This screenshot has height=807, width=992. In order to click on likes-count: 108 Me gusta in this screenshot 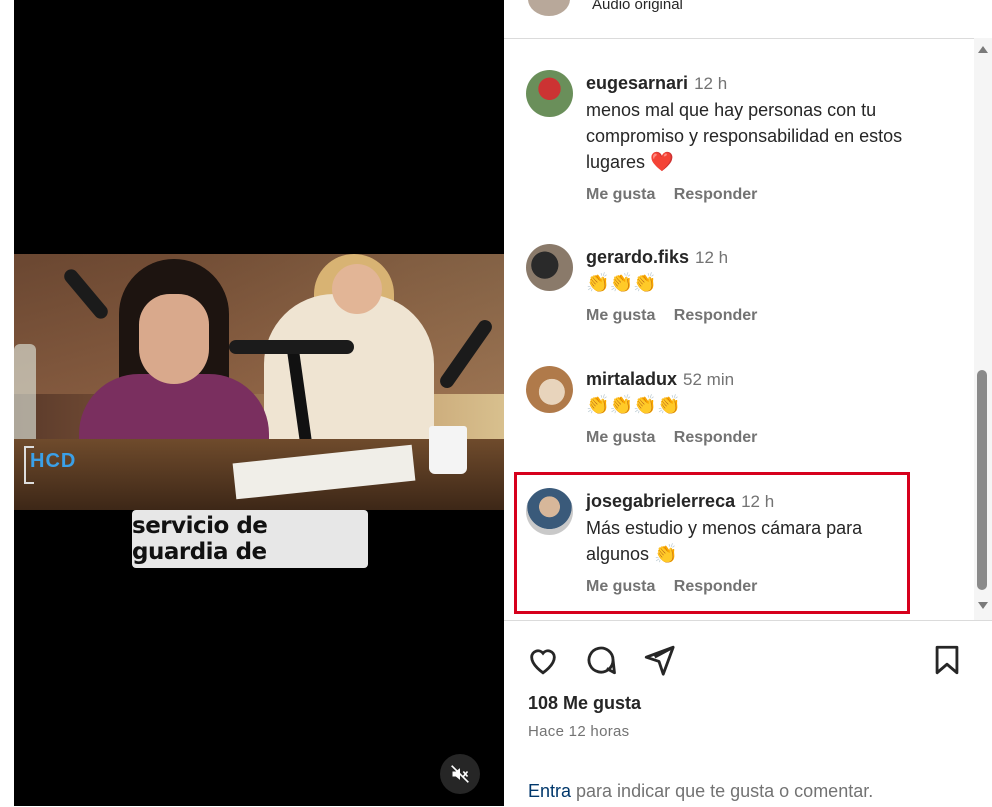, I will do `click(584, 703)`.